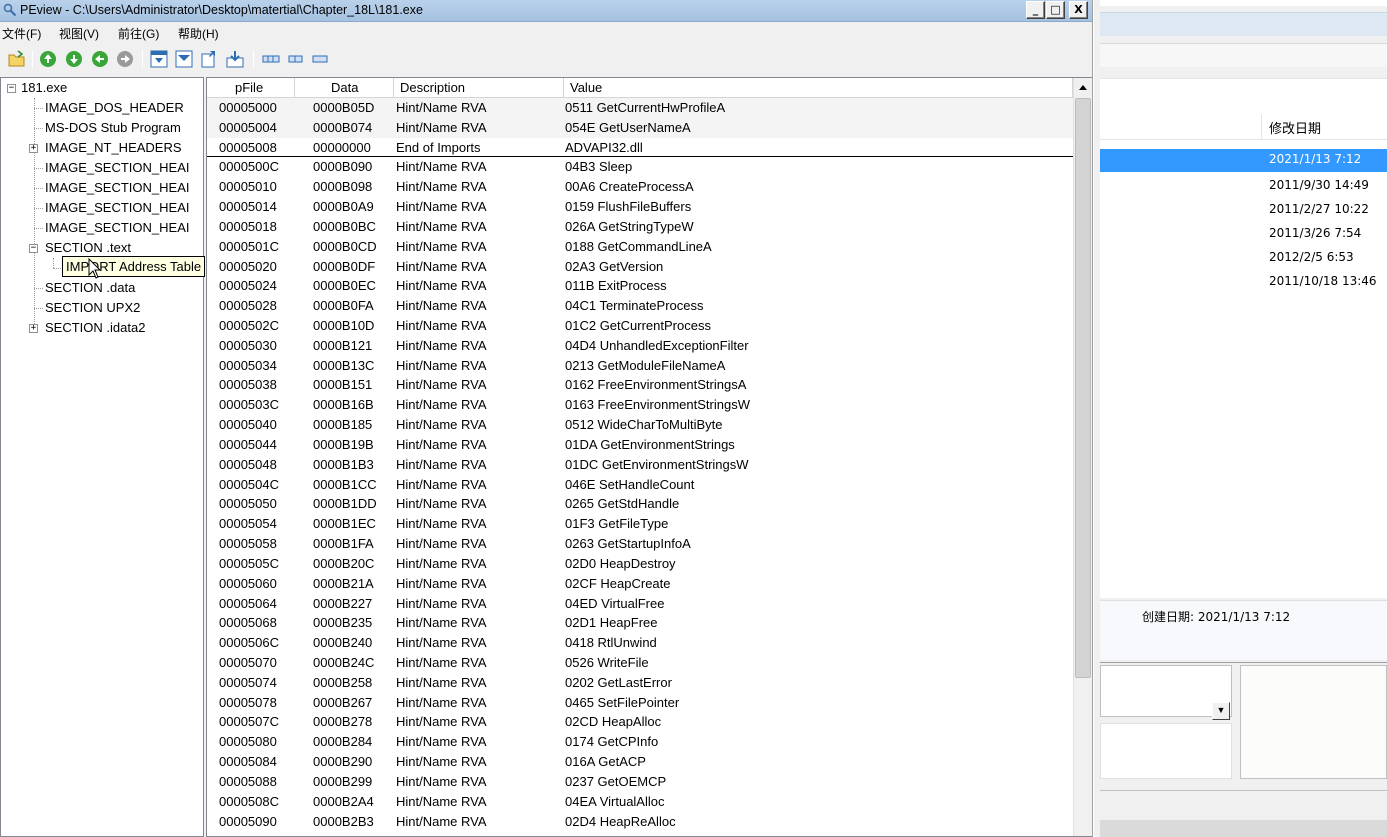 This screenshot has width=1387, height=837. What do you see at coordinates (271, 59) in the screenshot?
I see `view-list-icon` at bounding box center [271, 59].